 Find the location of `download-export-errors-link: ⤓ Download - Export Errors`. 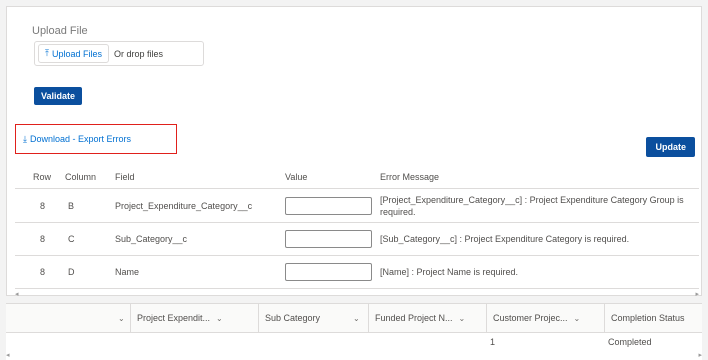

download-export-errors-link: ⤓ Download - Export Errors is located at coordinates (96, 139).